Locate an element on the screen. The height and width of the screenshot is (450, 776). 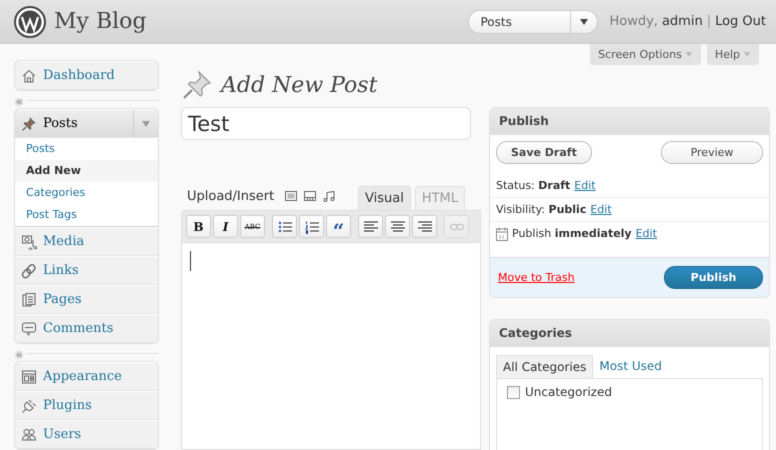
blockquote-button: “ is located at coordinates (338, 226).